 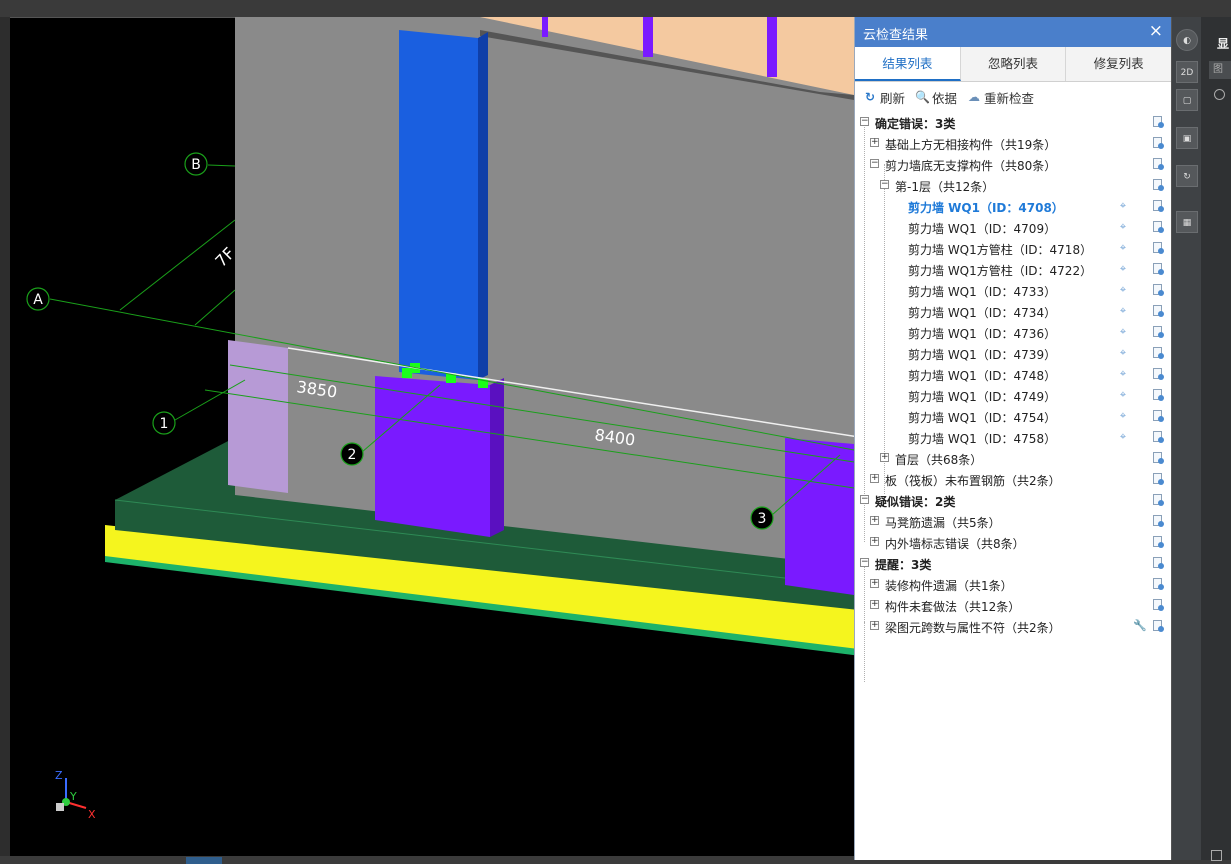 I want to click on tree-group-row: + 马凳筋遗漏（共5条）, so click(x=1013, y=521).